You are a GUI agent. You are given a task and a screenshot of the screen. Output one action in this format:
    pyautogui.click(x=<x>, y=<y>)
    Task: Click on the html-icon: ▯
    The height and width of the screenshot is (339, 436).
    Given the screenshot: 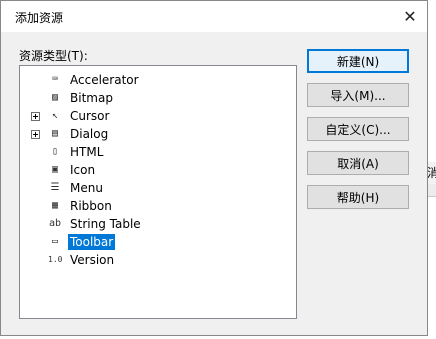 What is the action you would take?
    pyautogui.click(x=55, y=151)
    